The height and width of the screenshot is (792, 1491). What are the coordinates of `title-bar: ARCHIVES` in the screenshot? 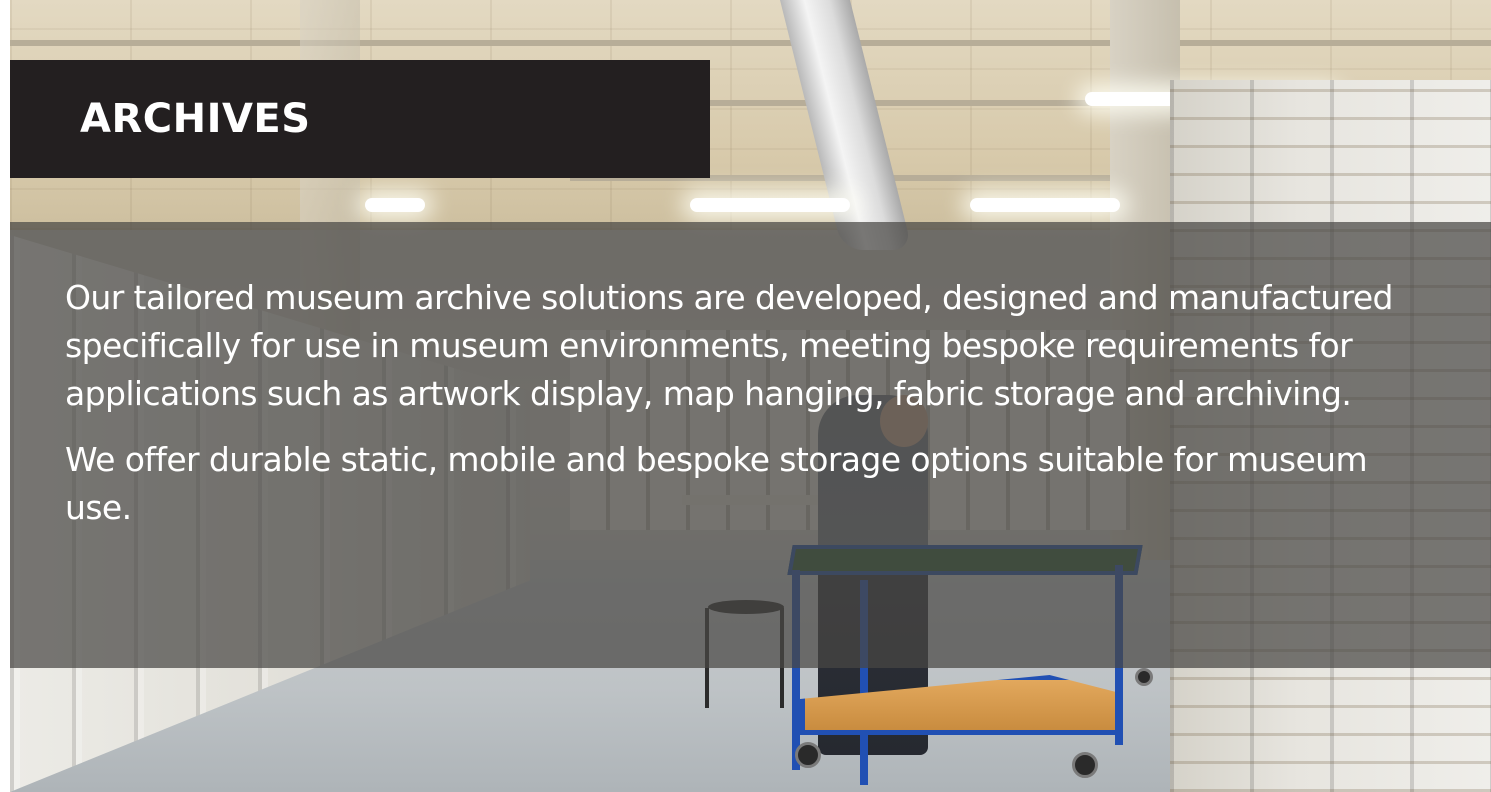 It's located at (360, 119).